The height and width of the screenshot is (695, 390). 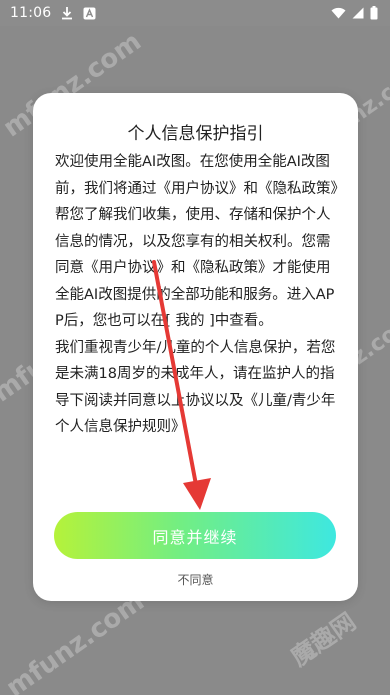 What do you see at coordinates (195, 579) in the screenshot?
I see `disagree-button: 不同意` at bounding box center [195, 579].